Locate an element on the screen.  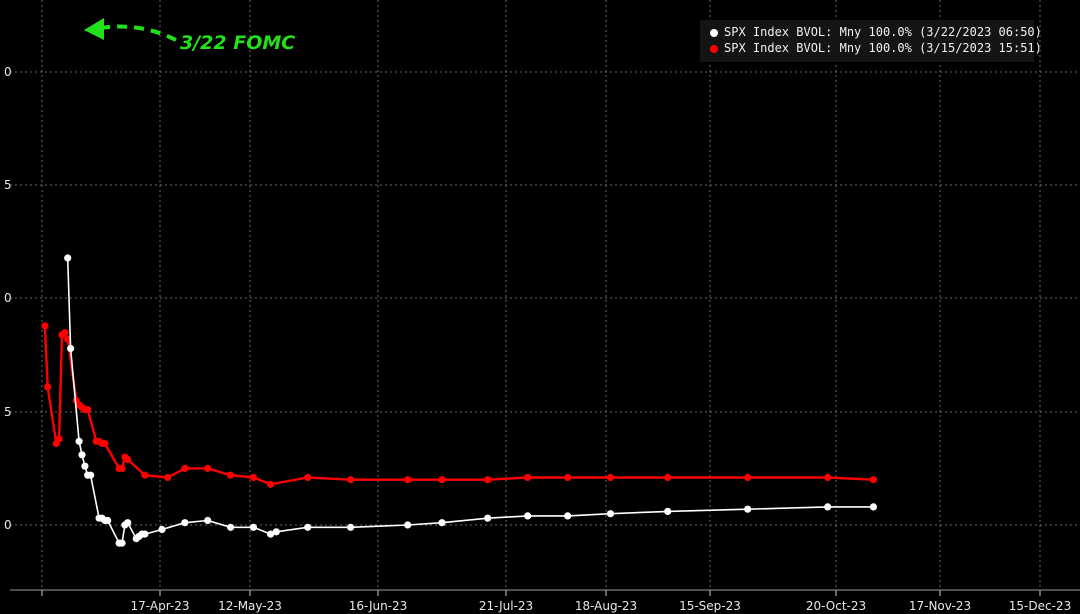
x-tick-label: 12-May-23 is located at coordinates (250, 606).